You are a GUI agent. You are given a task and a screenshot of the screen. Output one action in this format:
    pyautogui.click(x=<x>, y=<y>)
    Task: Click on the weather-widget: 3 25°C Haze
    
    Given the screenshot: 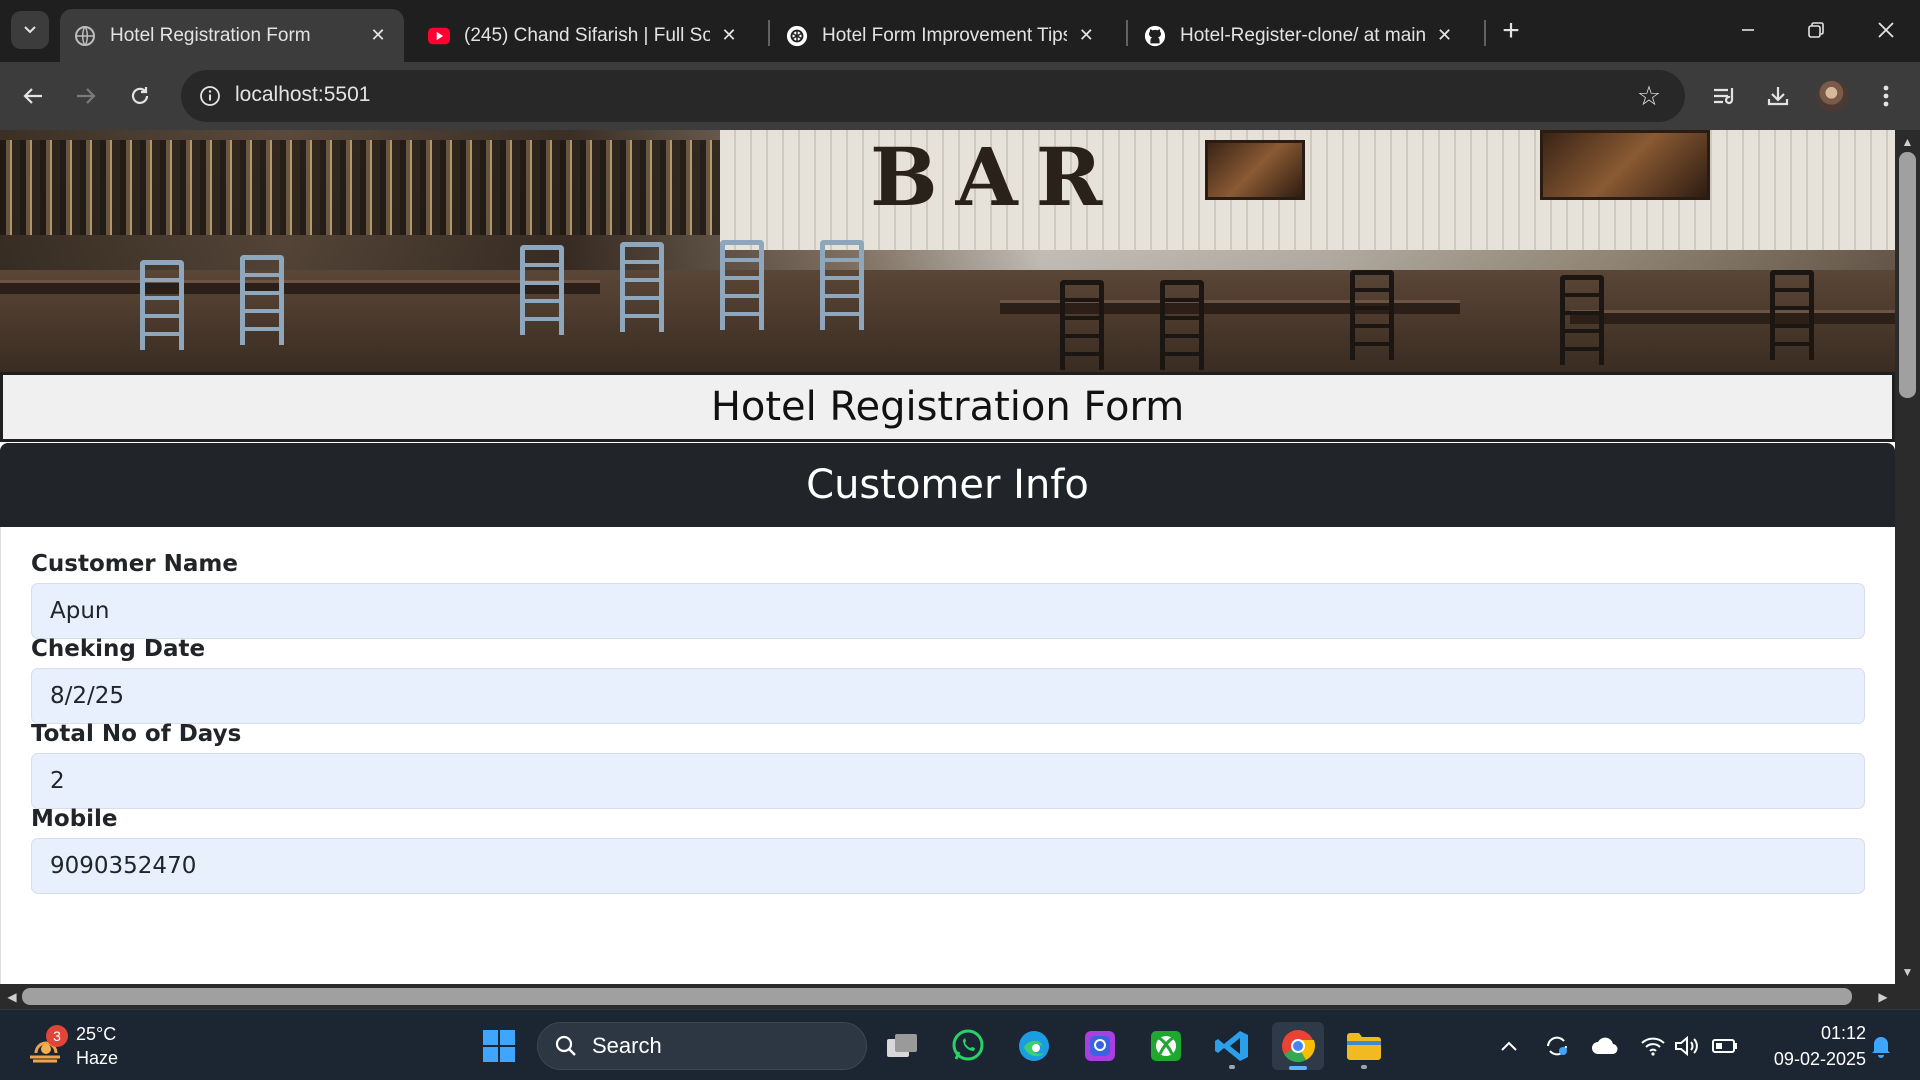 What is the action you would take?
    pyautogui.click(x=71, y=1046)
    